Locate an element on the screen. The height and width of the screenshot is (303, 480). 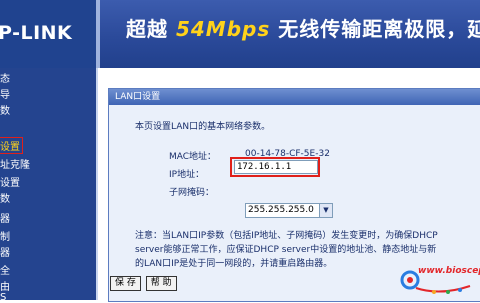
ip-address-input: 172.16.1.1 is located at coordinates (276, 167).